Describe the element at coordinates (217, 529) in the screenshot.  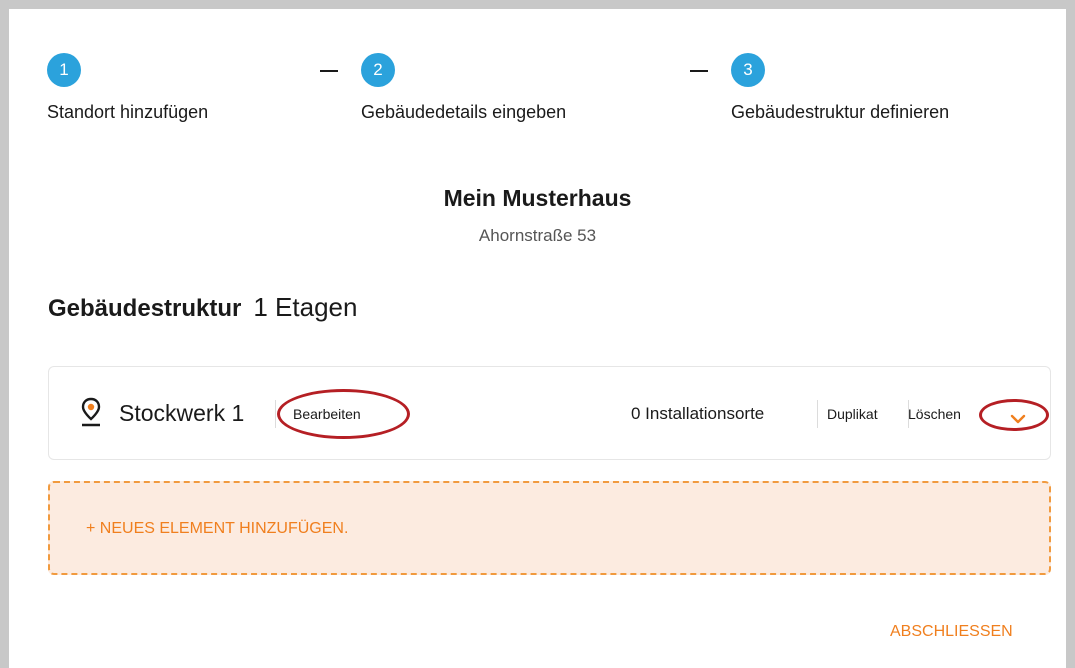
I see `add-element-button: + NEUES ELEMENT HINZUFÜGEN.` at that location.